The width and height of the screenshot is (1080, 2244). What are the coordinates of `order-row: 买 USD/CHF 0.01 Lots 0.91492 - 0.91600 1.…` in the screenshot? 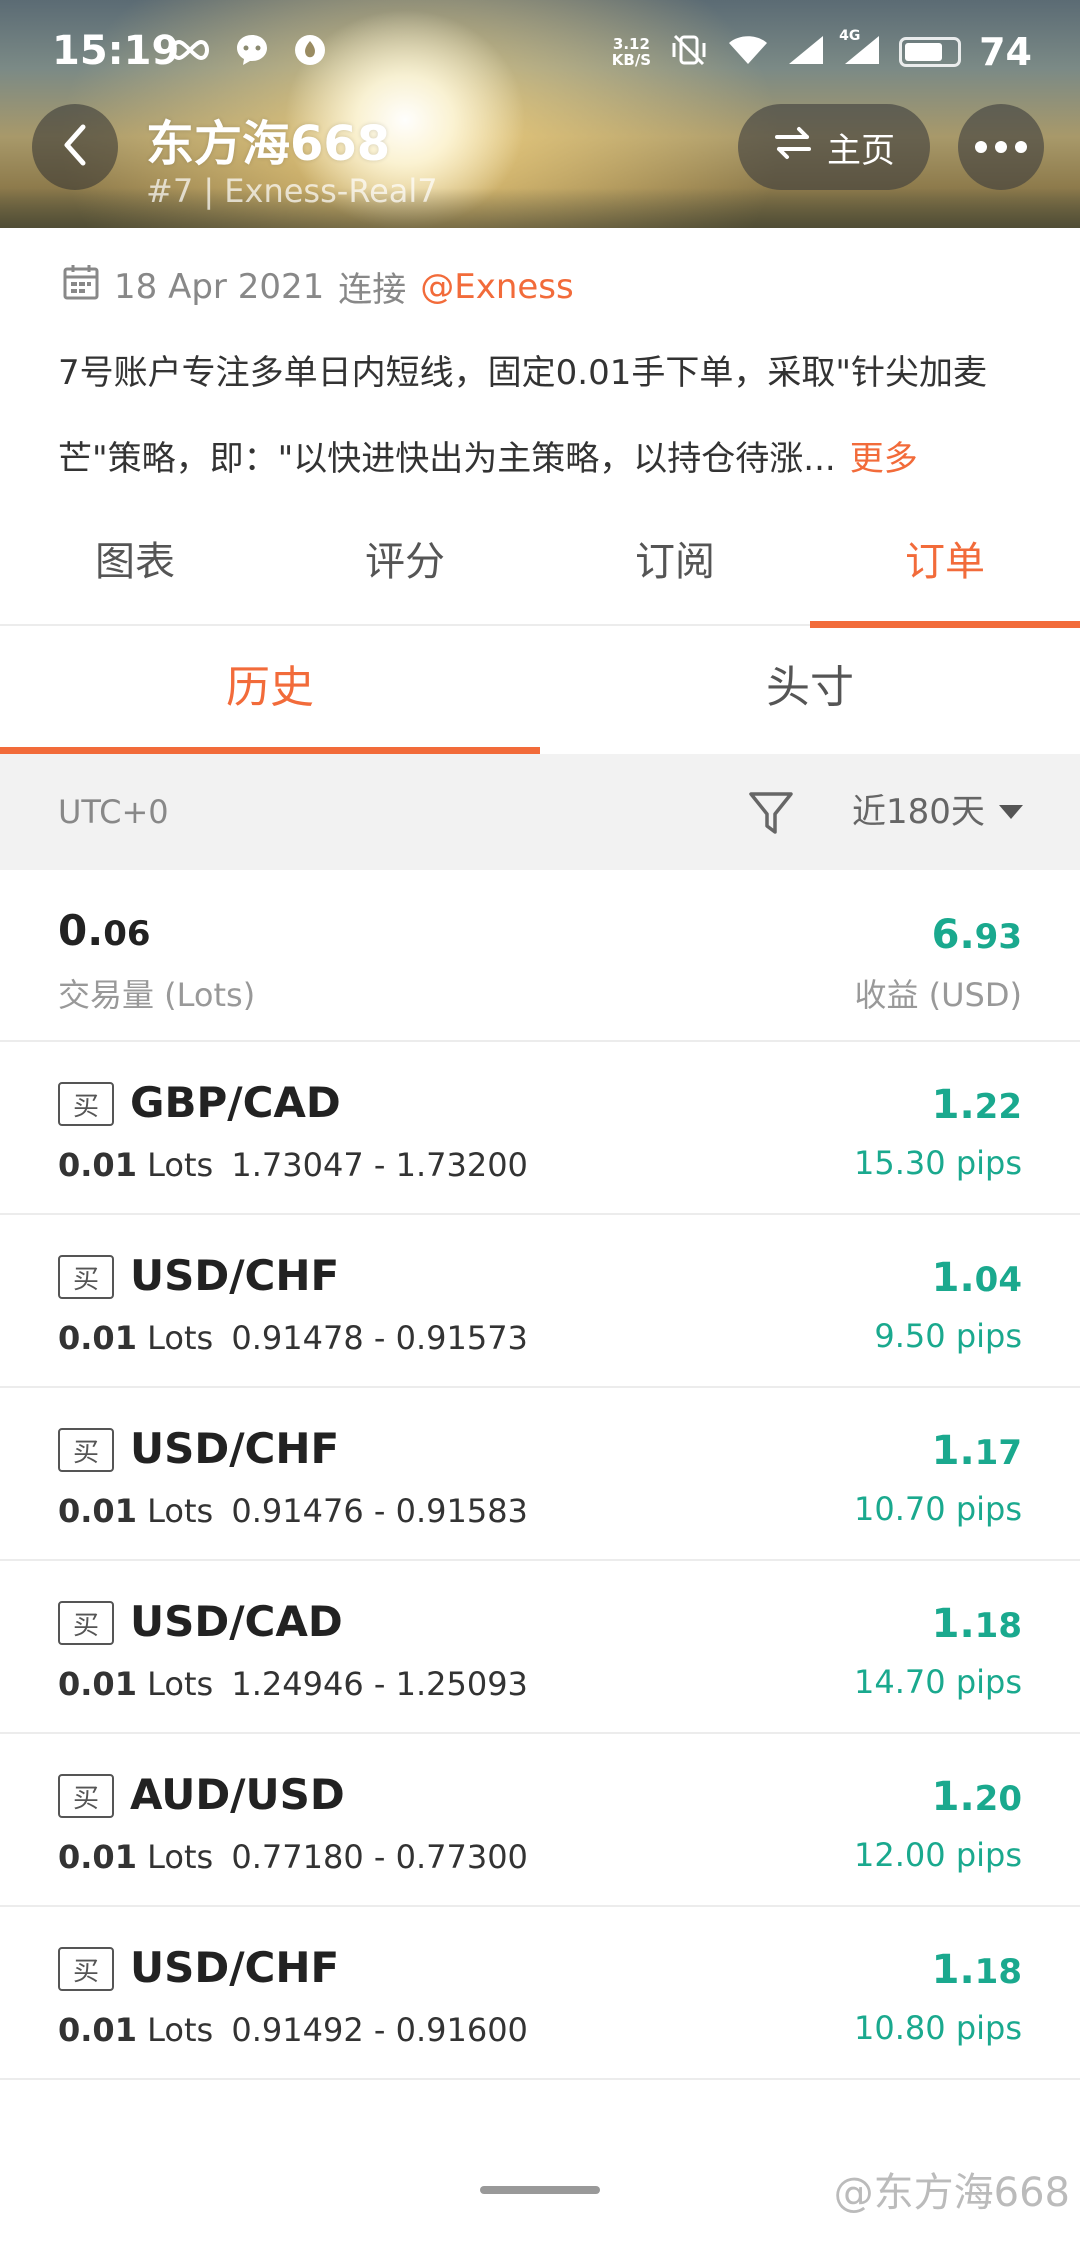 It's located at (540, 1993).